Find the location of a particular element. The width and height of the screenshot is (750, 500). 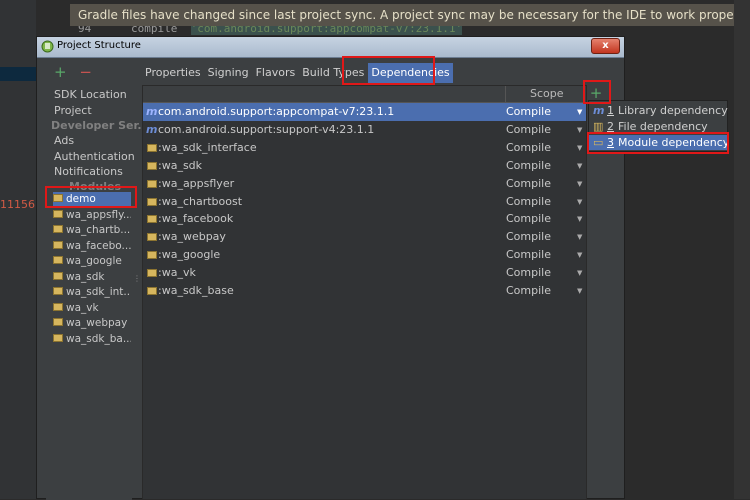

dependency-name: com.android.support:appcompat-v7:23.1.1 is located at coordinates (276, 111).